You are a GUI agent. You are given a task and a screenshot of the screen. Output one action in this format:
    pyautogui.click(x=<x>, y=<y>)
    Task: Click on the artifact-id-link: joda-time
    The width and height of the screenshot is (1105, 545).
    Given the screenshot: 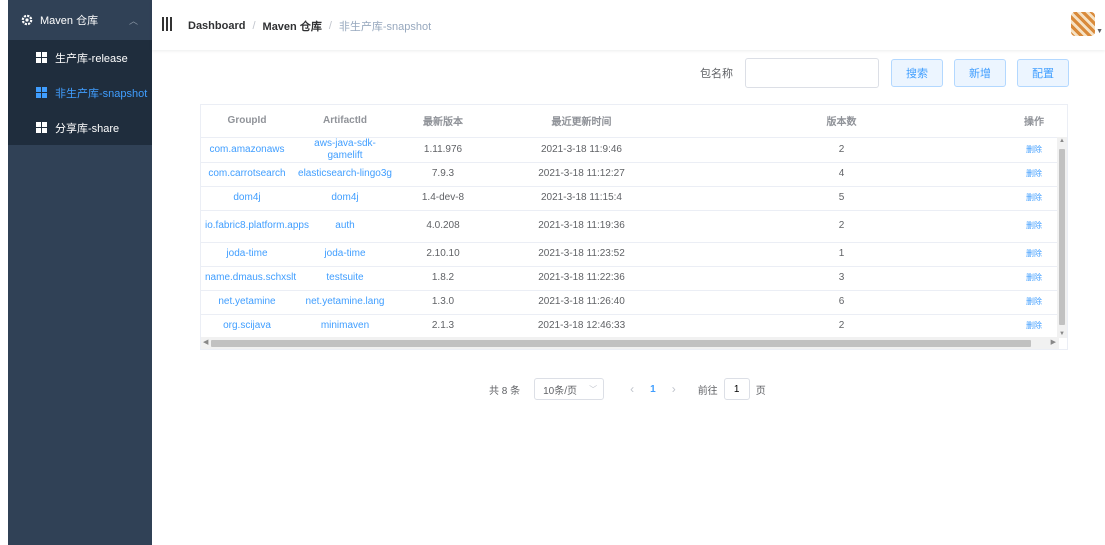 What is the action you would take?
    pyautogui.click(x=345, y=254)
    